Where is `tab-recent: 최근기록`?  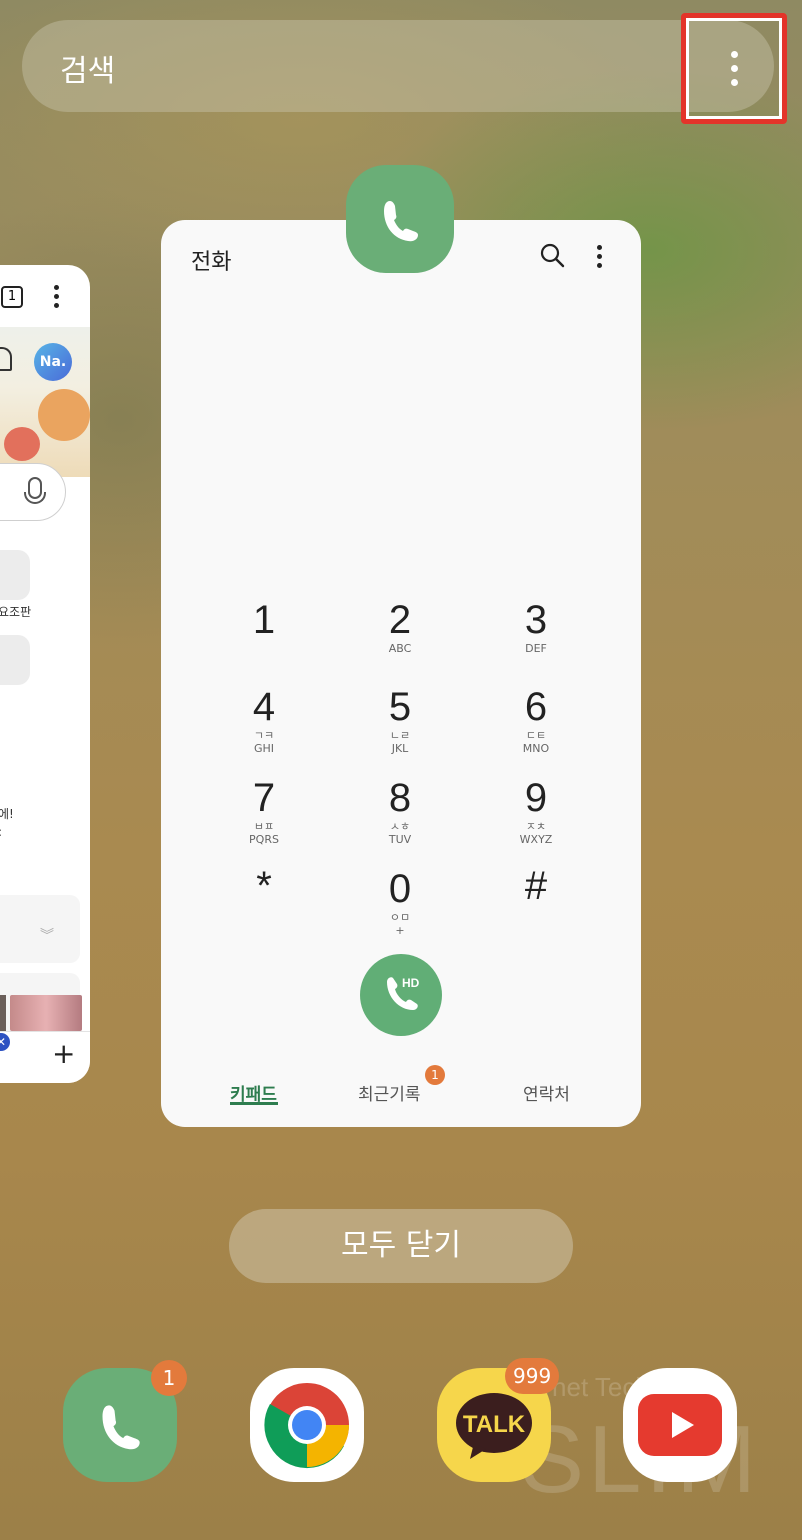 tab-recent: 최근기록 is located at coordinates (389, 1092).